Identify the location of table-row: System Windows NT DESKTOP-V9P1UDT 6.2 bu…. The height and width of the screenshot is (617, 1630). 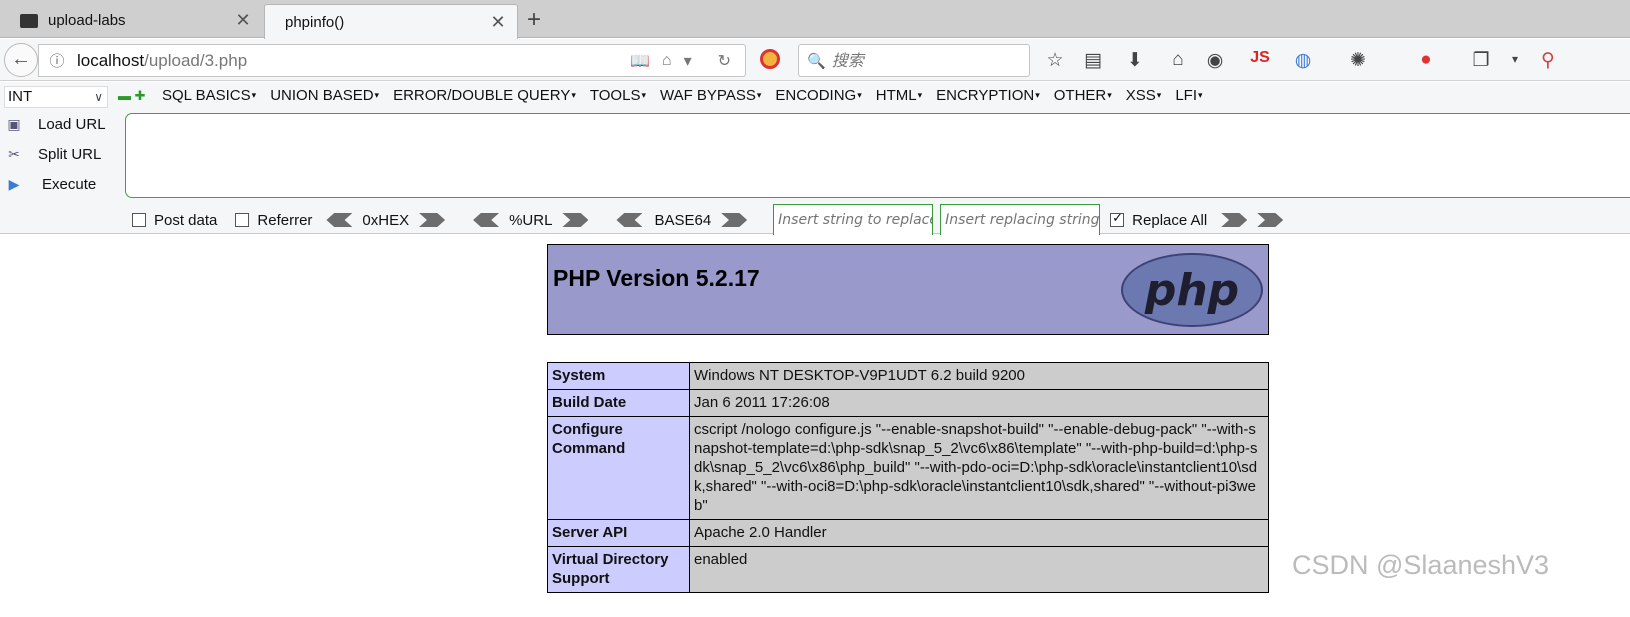
(908, 376).